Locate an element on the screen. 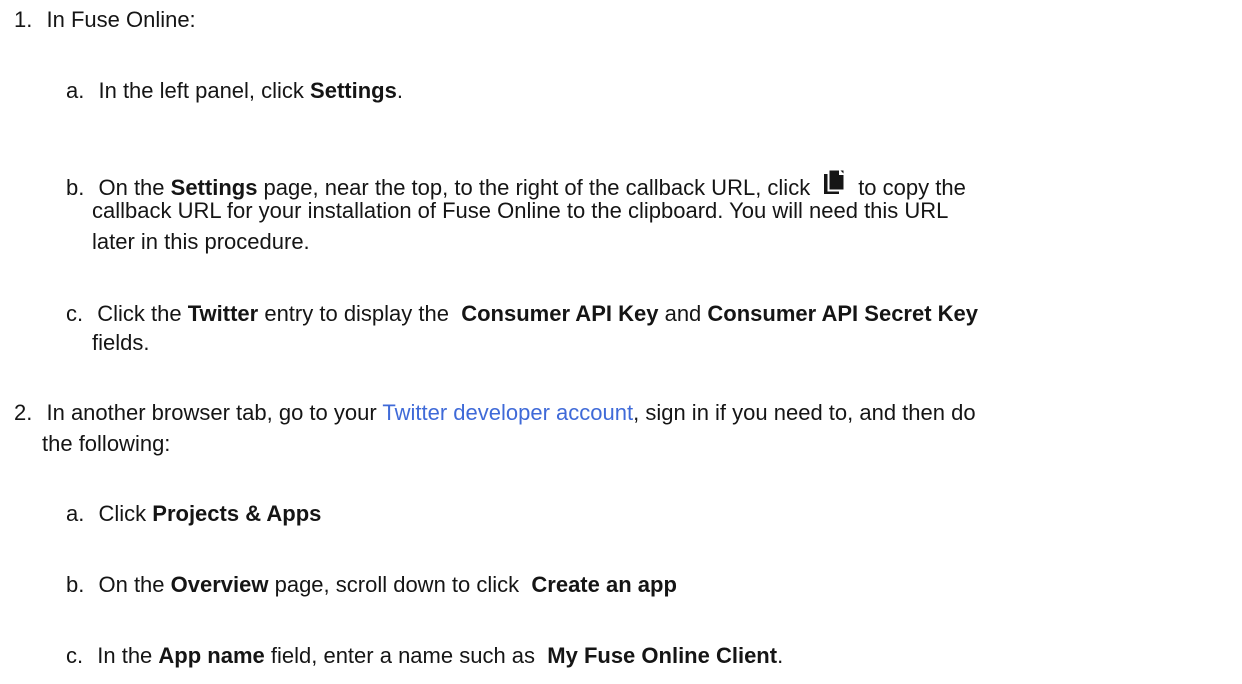 Image resolution: width=1242 pixels, height=684 pixels. settings-label: Settings is located at coordinates (353, 90).